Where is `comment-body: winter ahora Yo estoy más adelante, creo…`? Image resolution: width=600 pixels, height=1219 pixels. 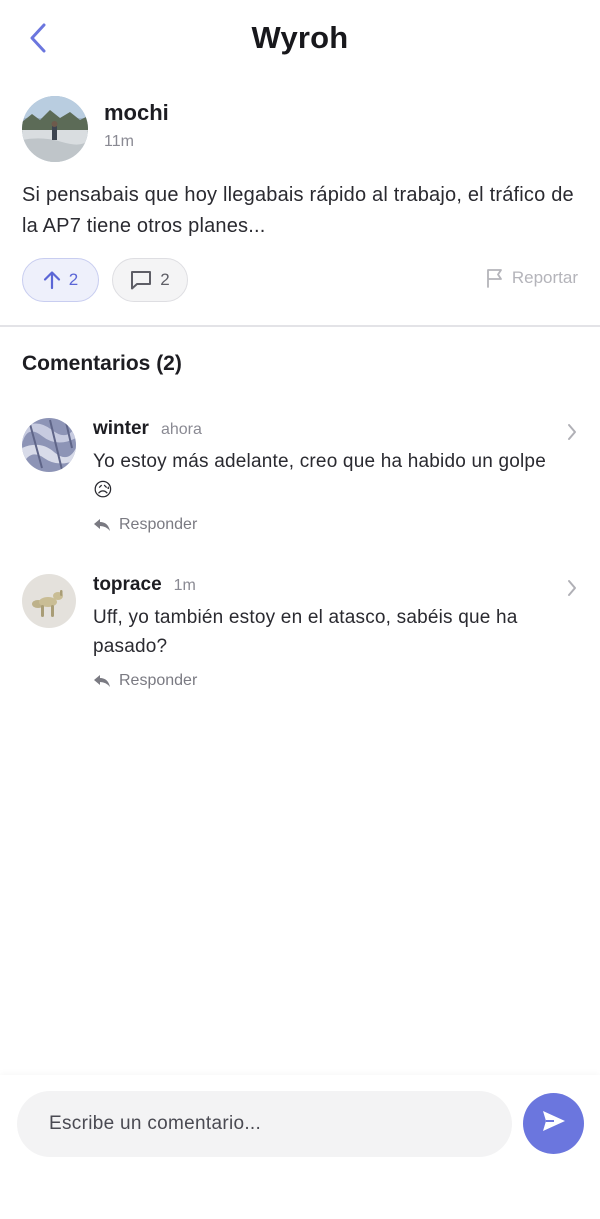
comment-body: winter ahora Yo estoy más adelante, creo… is located at coordinates (320, 476).